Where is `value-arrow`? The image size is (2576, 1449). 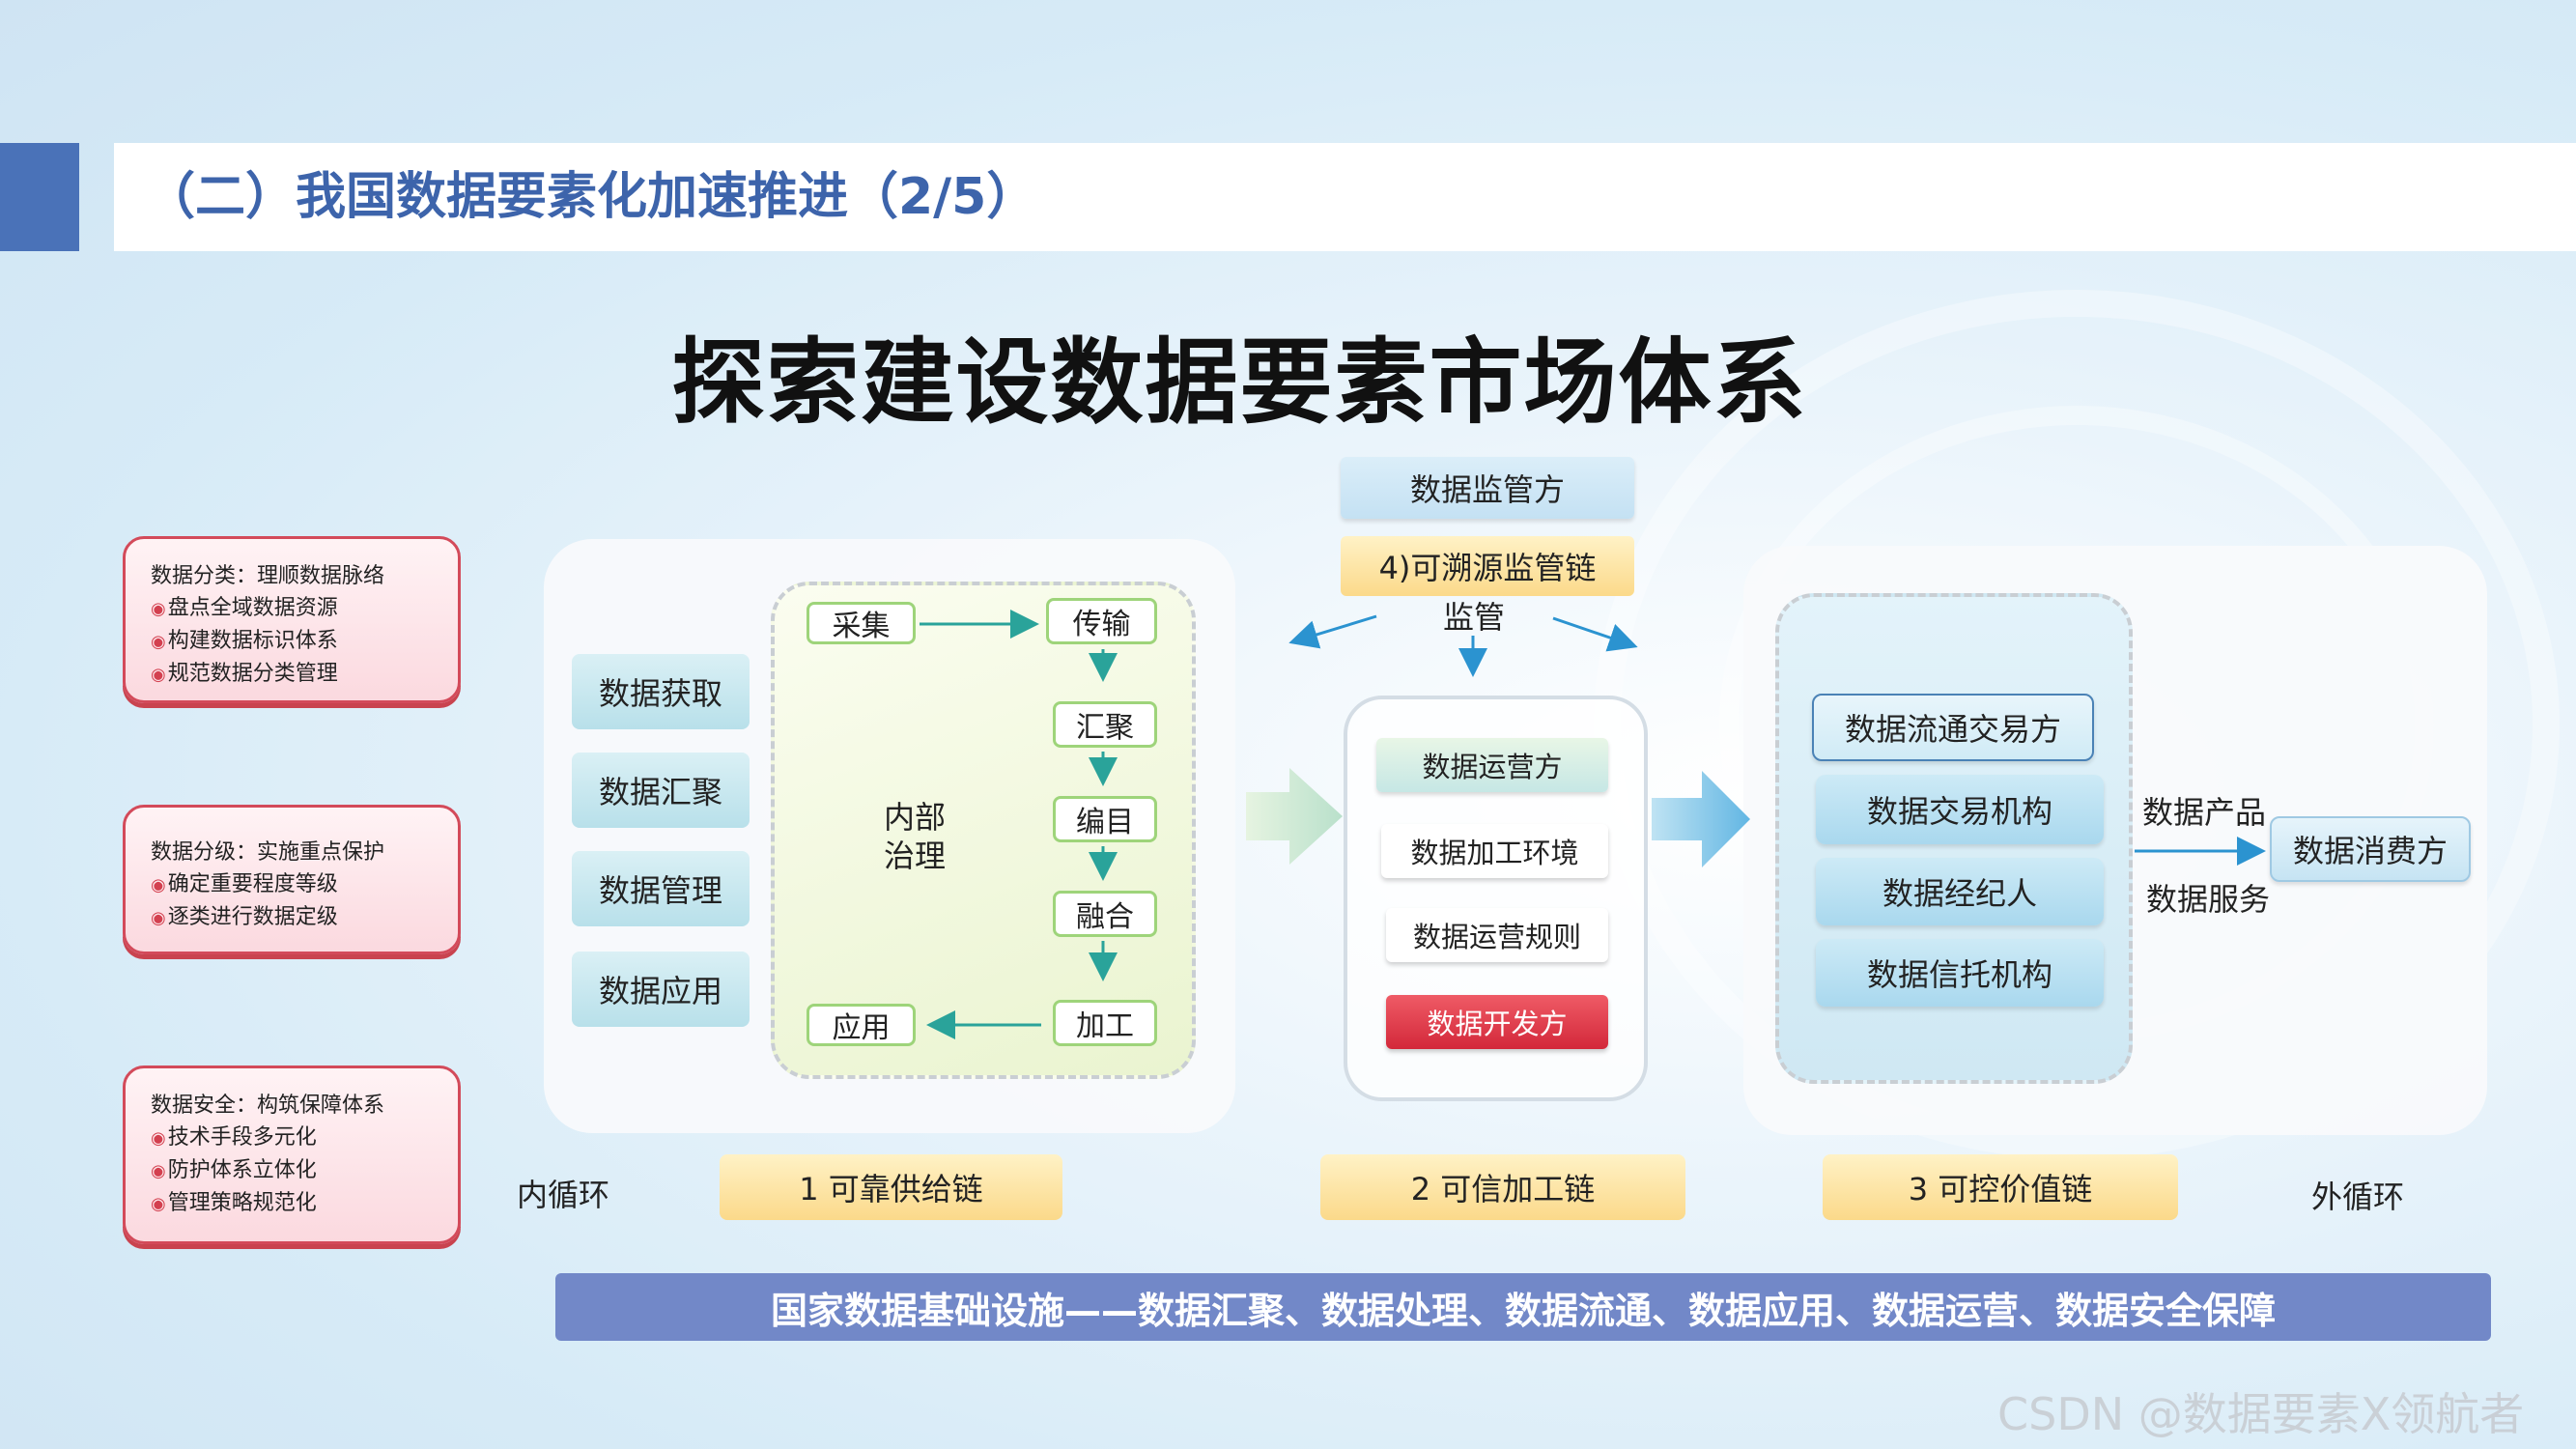 value-arrow is located at coordinates (1701, 819).